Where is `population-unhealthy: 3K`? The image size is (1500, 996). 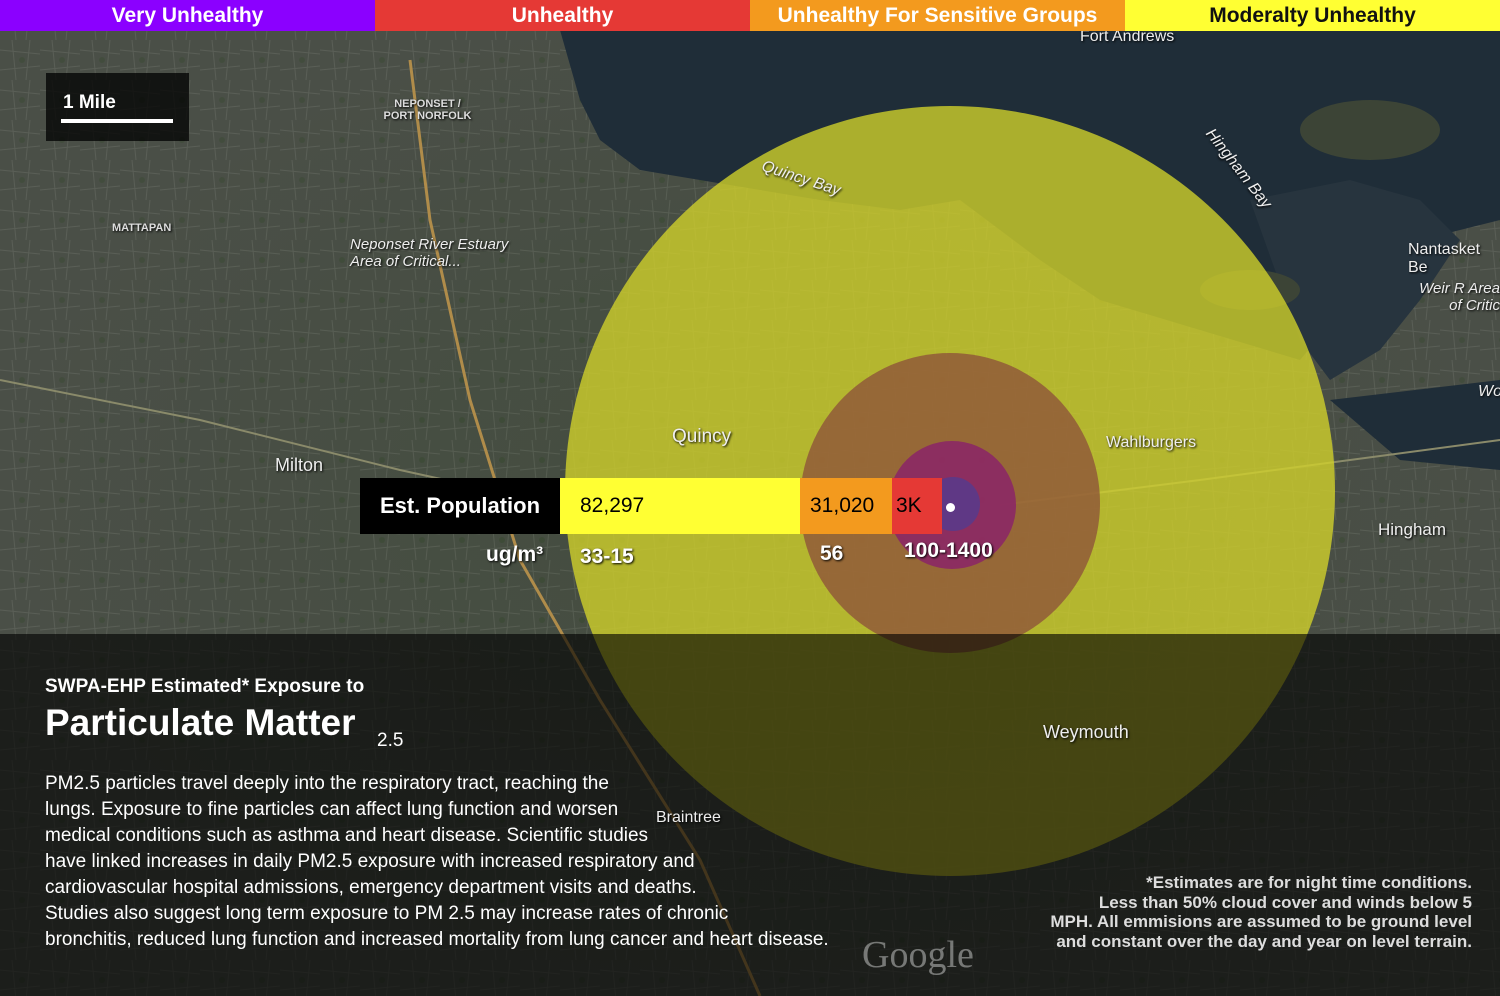 population-unhealthy: 3K is located at coordinates (917, 506).